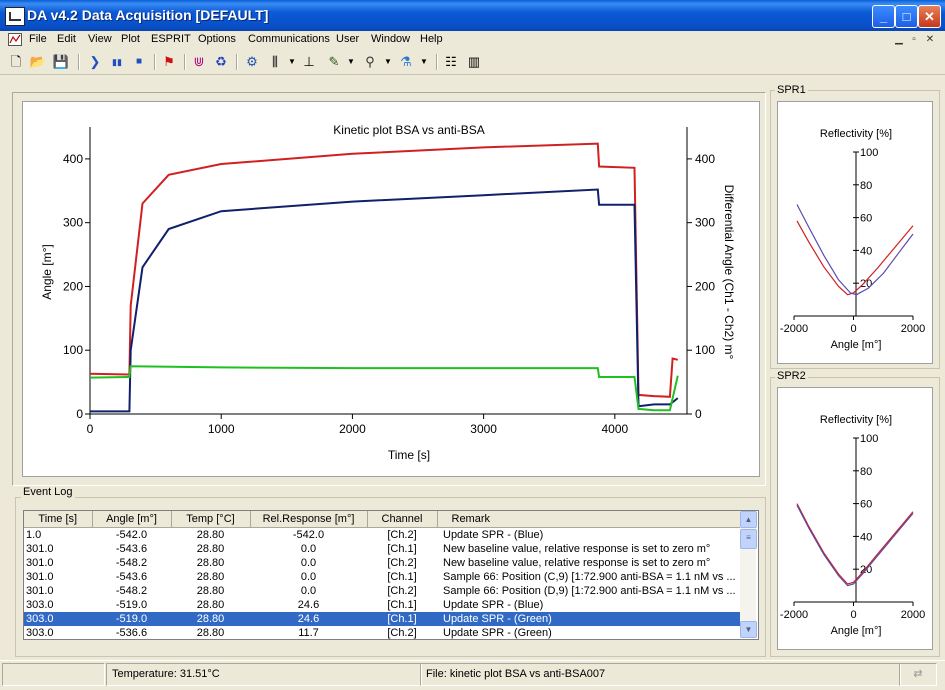  Describe the element at coordinates (217, 39) in the screenshot. I see `menu-options: Options` at that location.